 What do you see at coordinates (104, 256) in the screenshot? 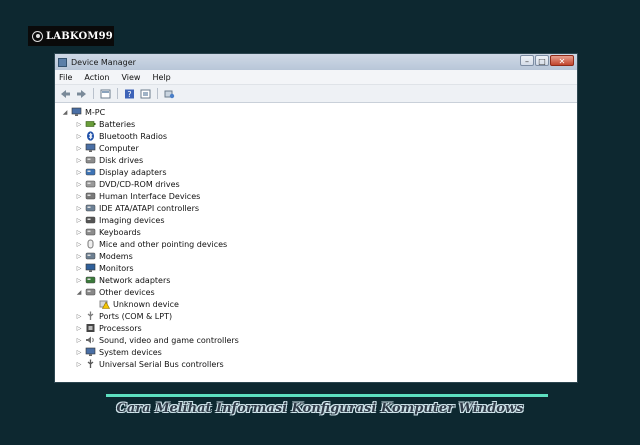
I see `tree-category-node: ▷ Modems` at bounding box center [104, 256].